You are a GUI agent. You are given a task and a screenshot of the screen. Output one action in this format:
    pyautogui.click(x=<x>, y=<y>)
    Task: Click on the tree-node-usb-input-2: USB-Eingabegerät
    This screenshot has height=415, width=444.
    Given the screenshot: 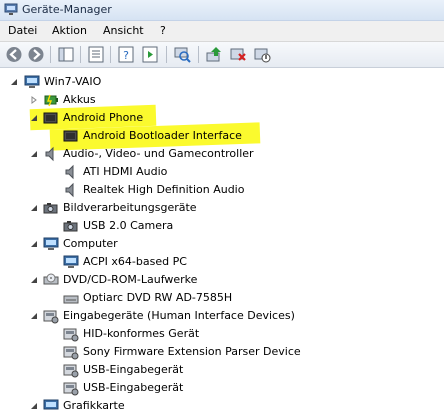 What is the action you would take?
    pyautogui.click(x=222, y=388)
    